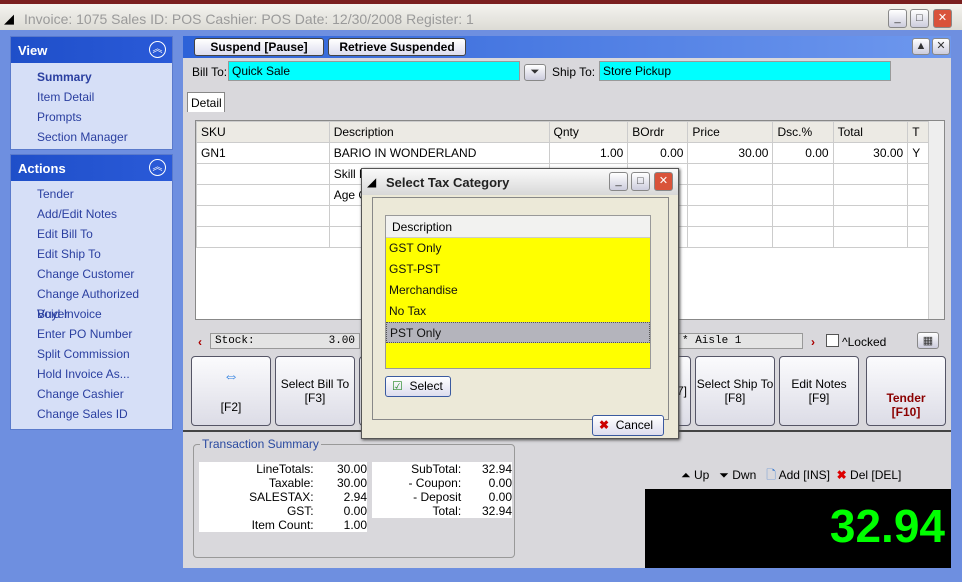  I want to click on tax-option: Merchandise, so click(518, 290).